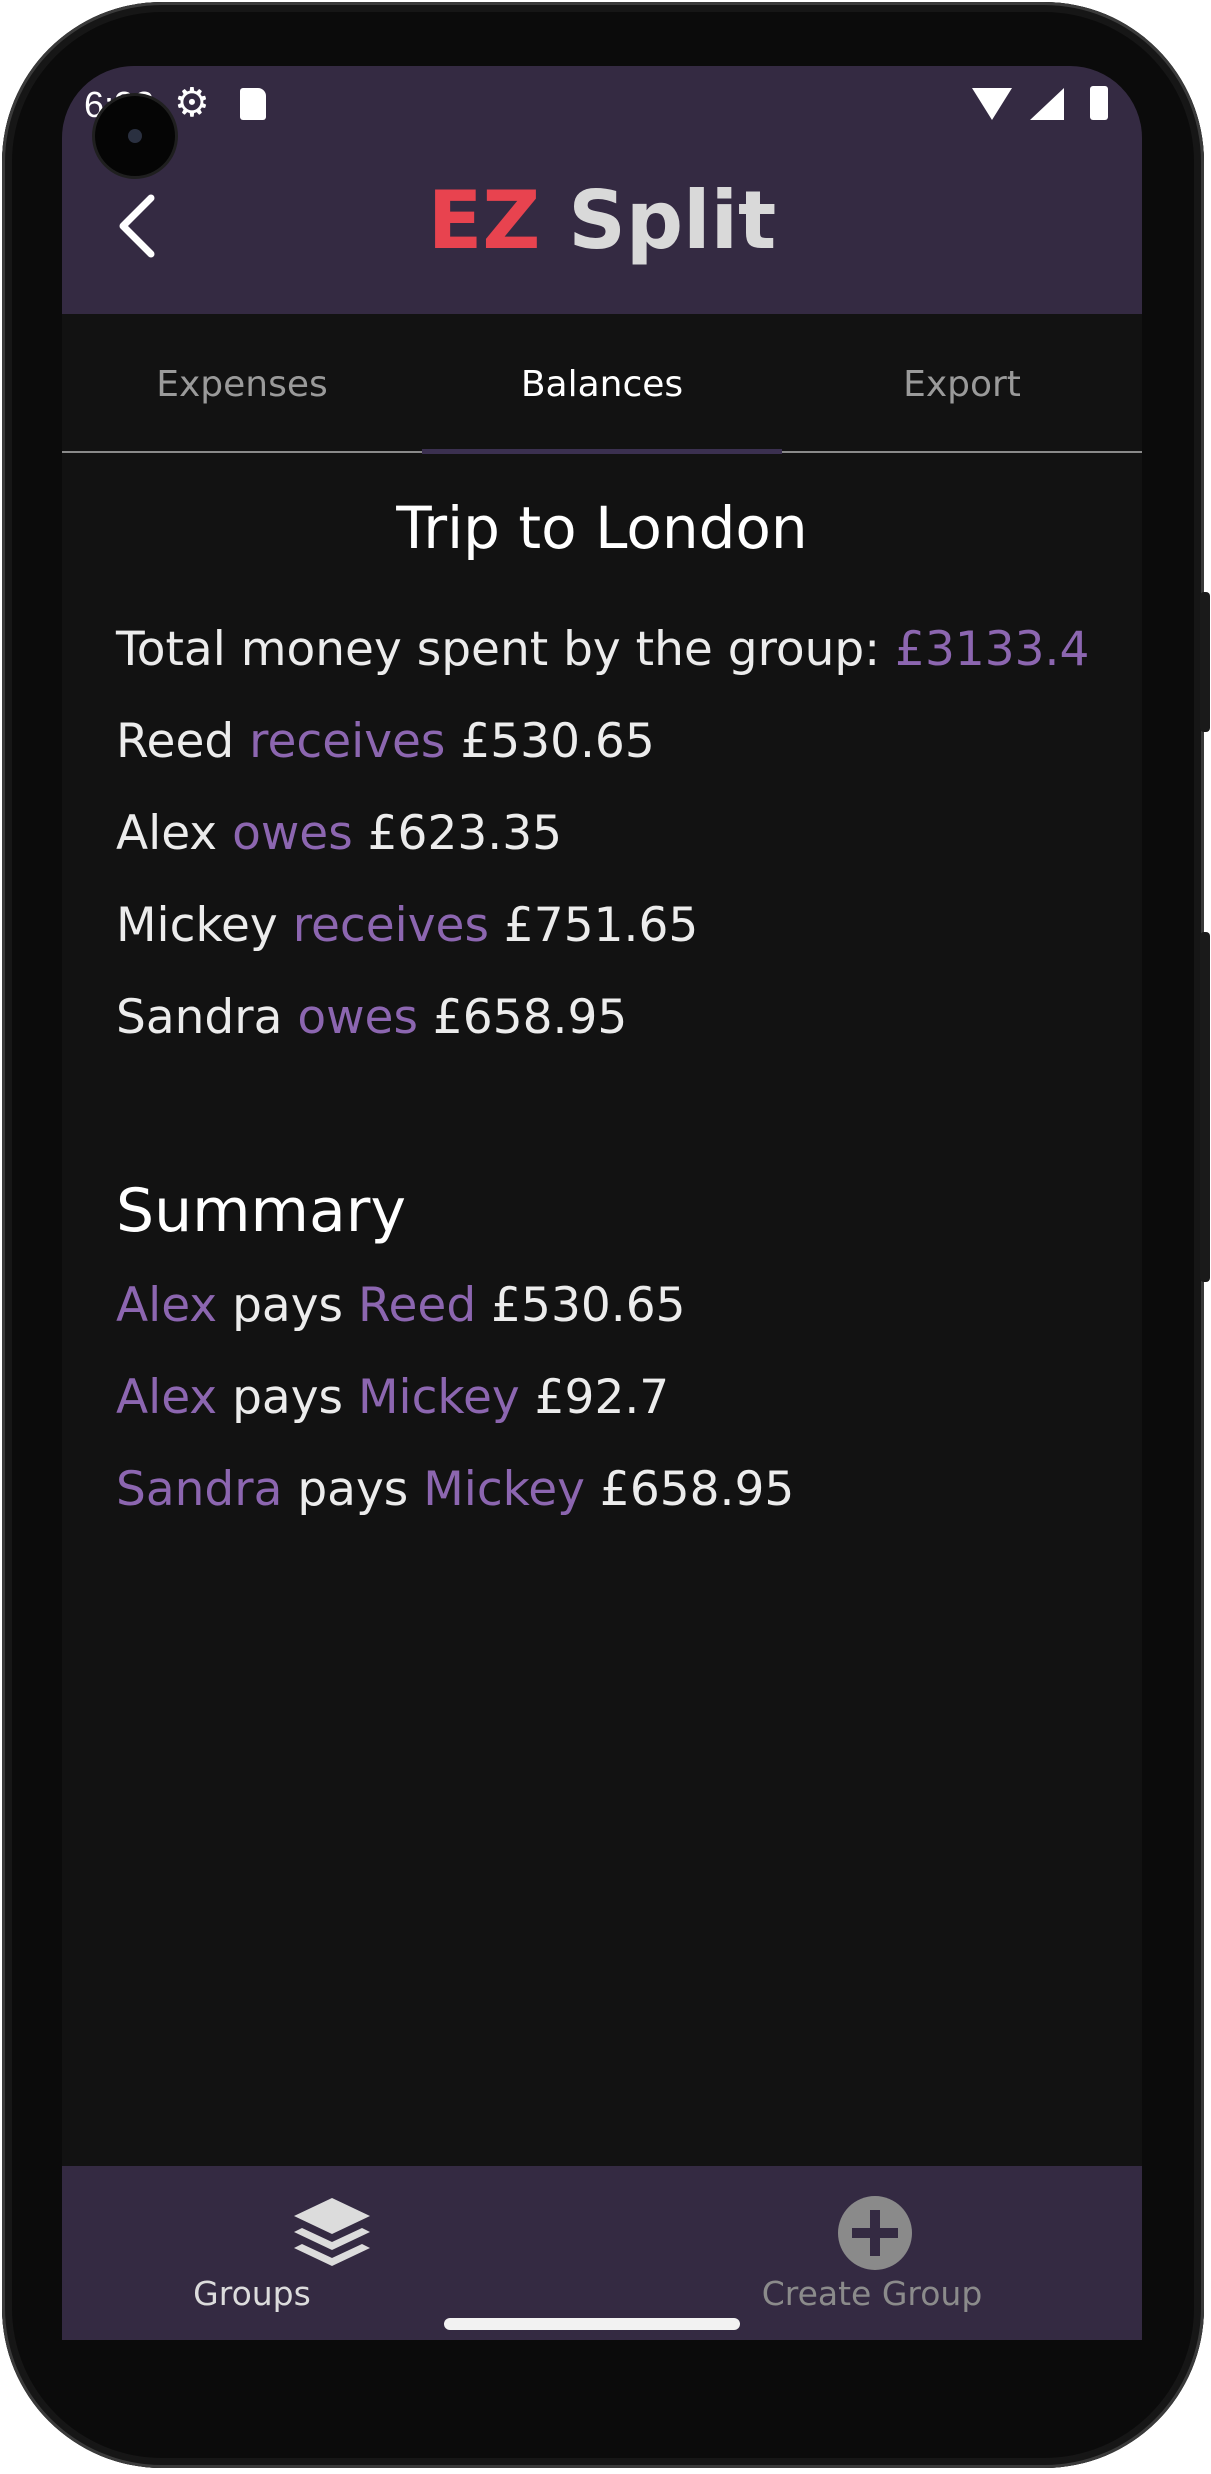 The width and height of the screenshot is (1211, 2474). I want to click on total-spent-row: Total money spent by the group: £3133.4, so click(602, 649).